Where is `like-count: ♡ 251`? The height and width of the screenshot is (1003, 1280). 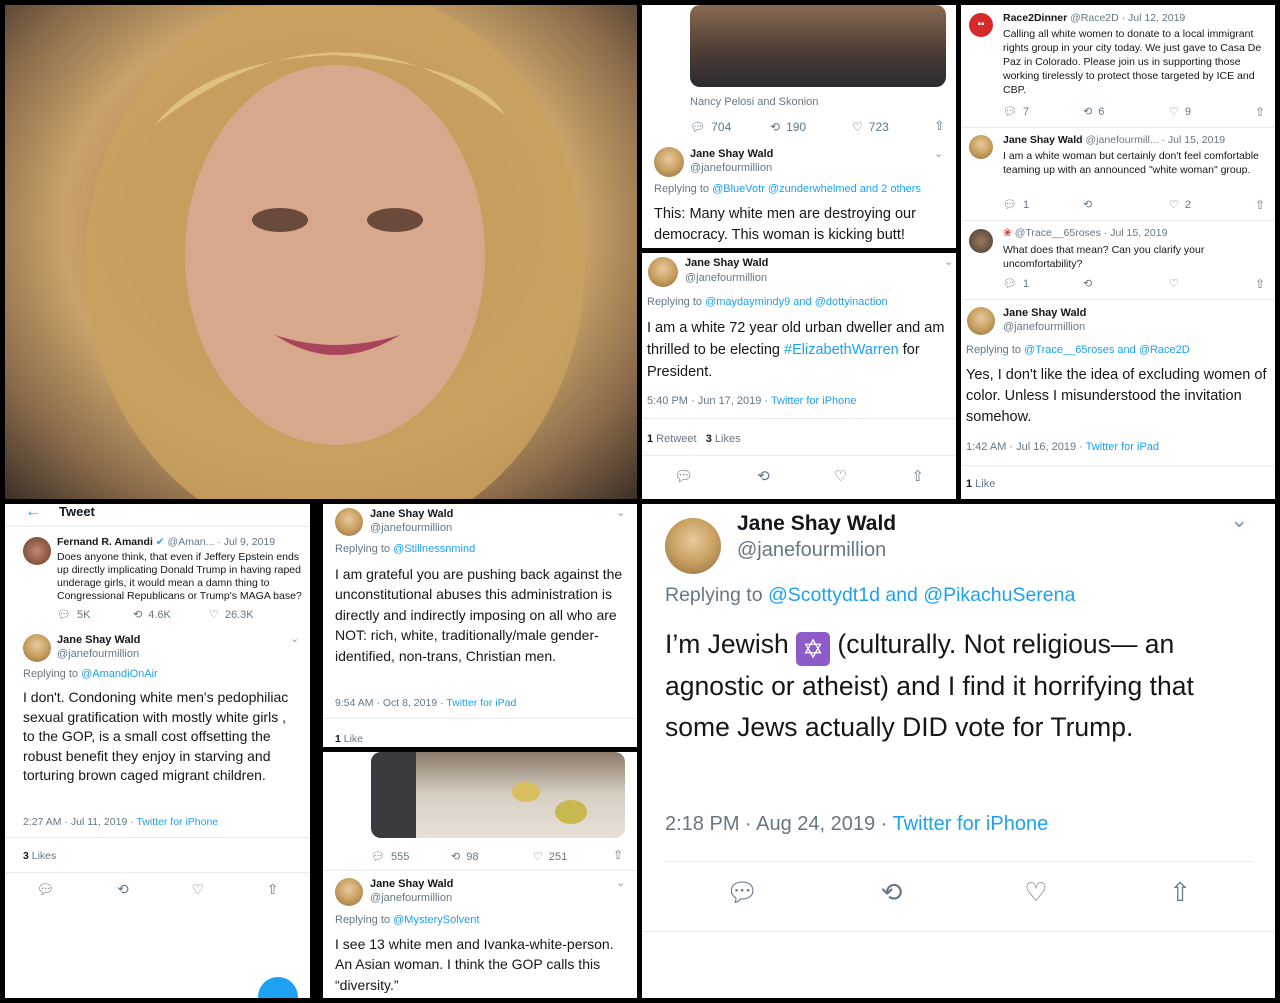 like-count: ♡ 251 is located at coordinates (550, 857).